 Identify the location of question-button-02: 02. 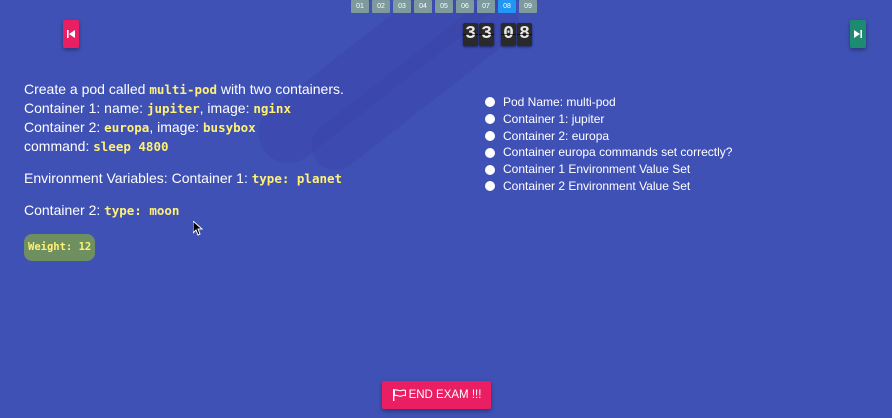
(381, 6).